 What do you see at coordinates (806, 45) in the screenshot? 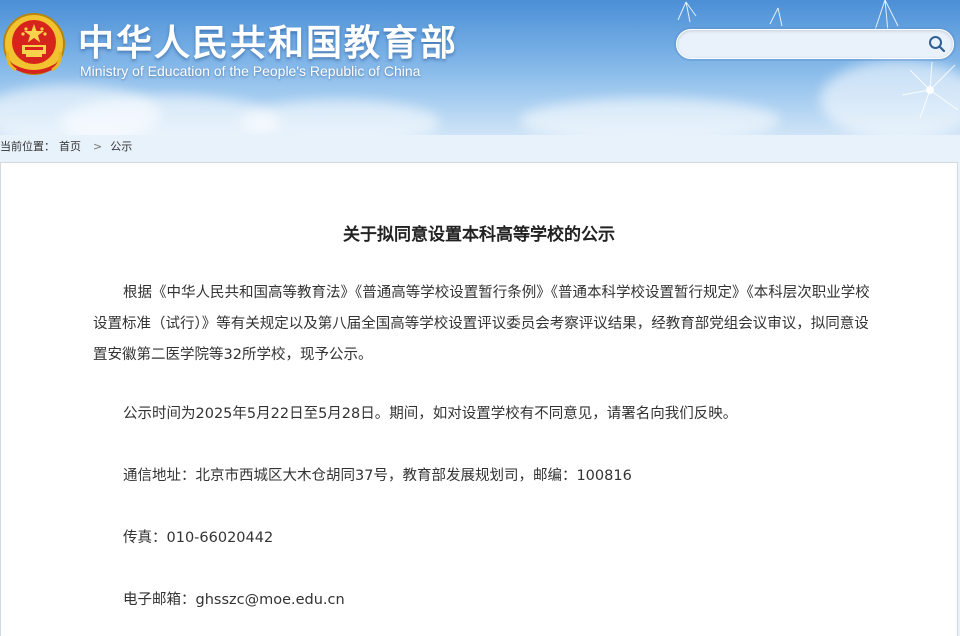
I see `search-input` at bounding box center [806, 45].